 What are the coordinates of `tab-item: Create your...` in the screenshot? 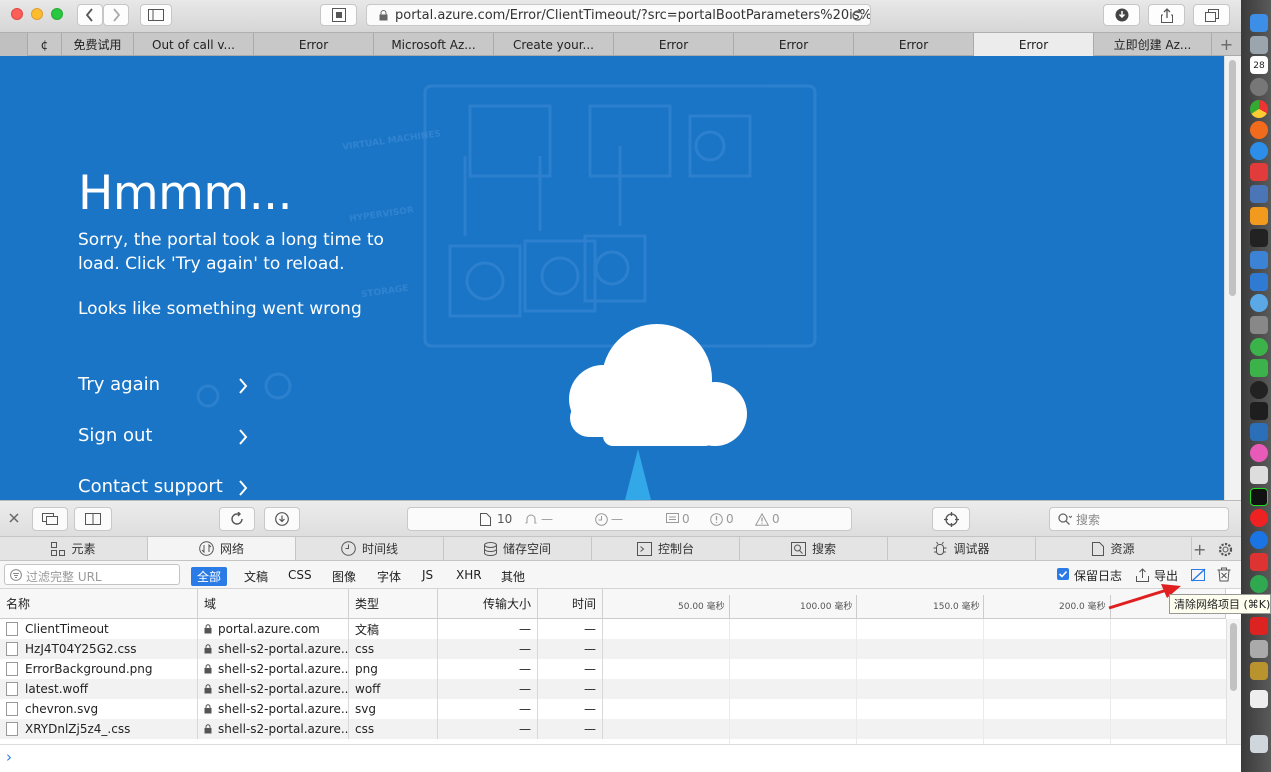 It's located at (554, 44).